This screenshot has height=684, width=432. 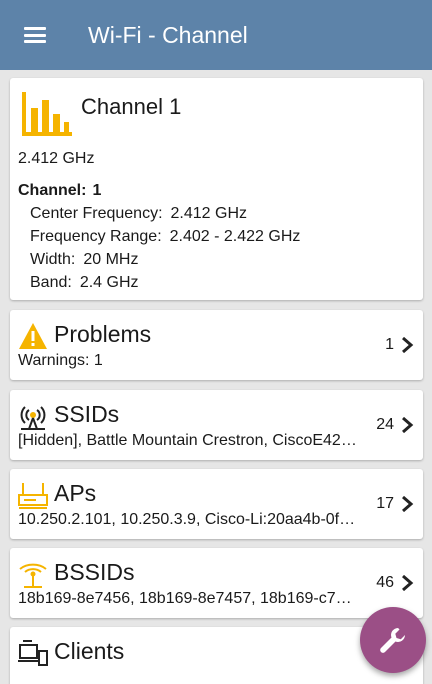 I want to click on detail-width: Width: 20 MHz, so click(x=84, y=260).